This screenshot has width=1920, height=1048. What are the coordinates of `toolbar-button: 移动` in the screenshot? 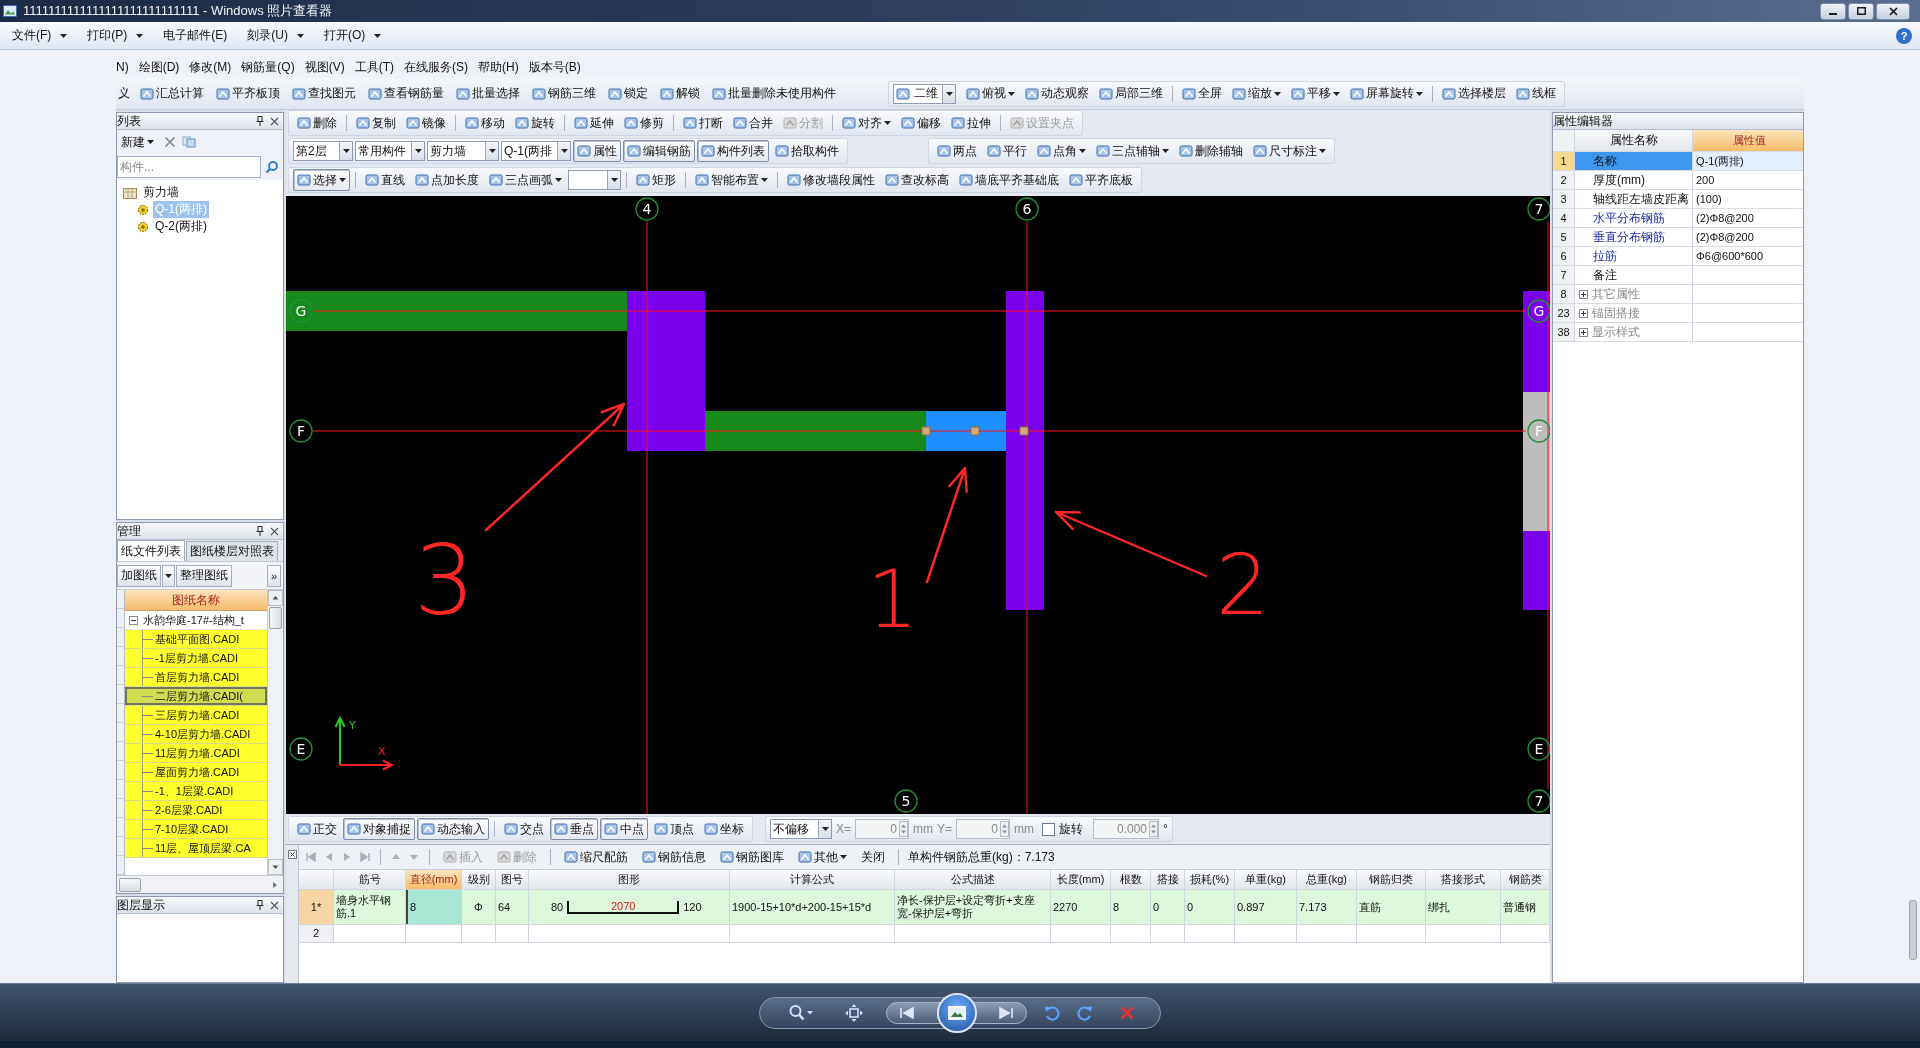 It's located at (485, 123).